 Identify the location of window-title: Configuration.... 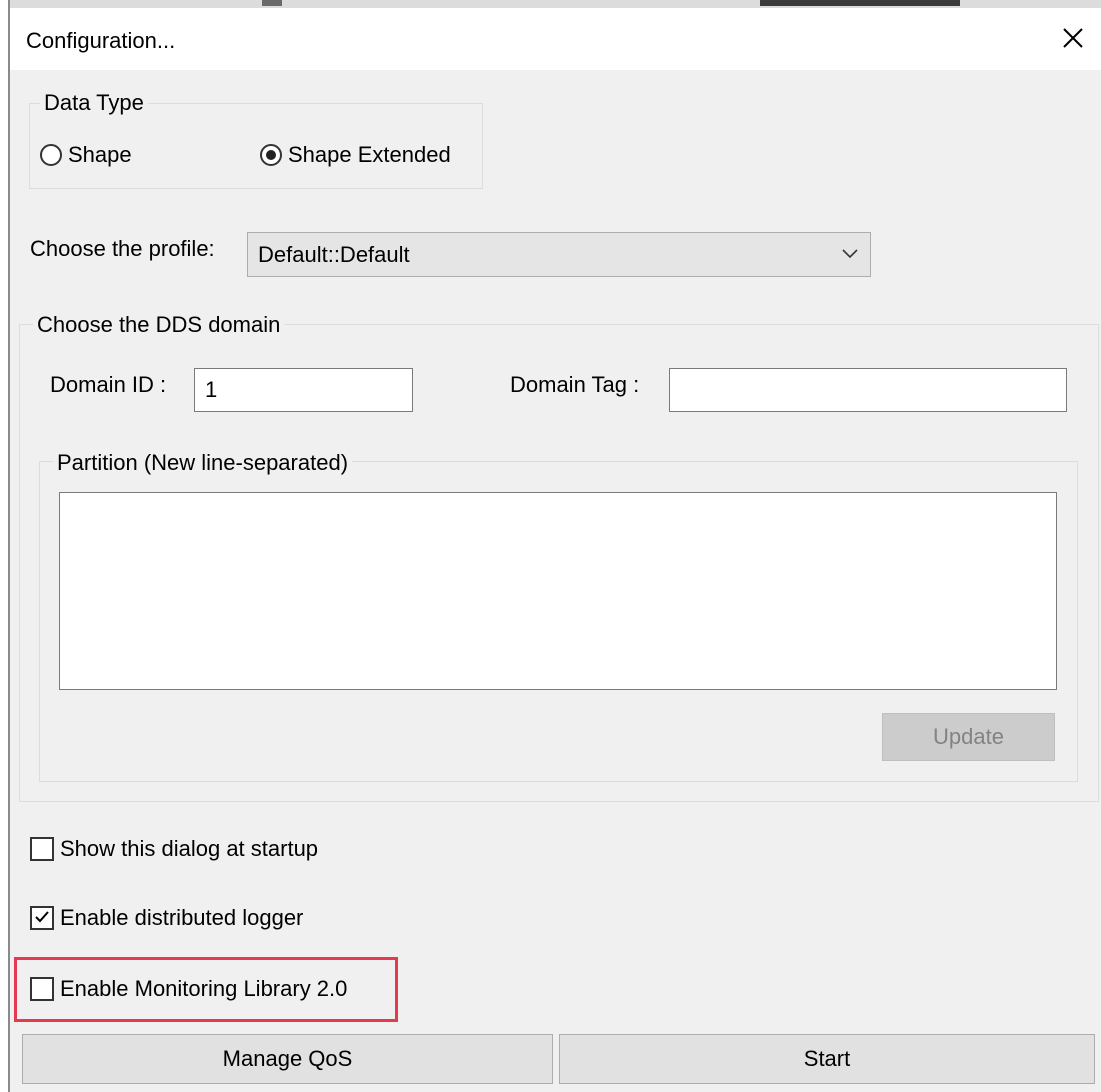
(101, 40).